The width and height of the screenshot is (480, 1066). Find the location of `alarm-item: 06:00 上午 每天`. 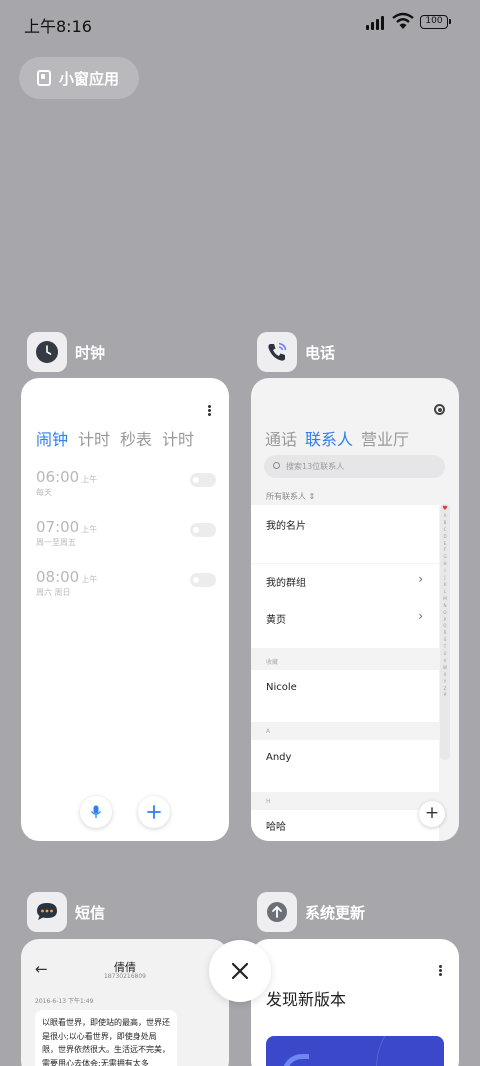

alarm-item: 06:00 上午 每天 is located at coordinates (126, 485).